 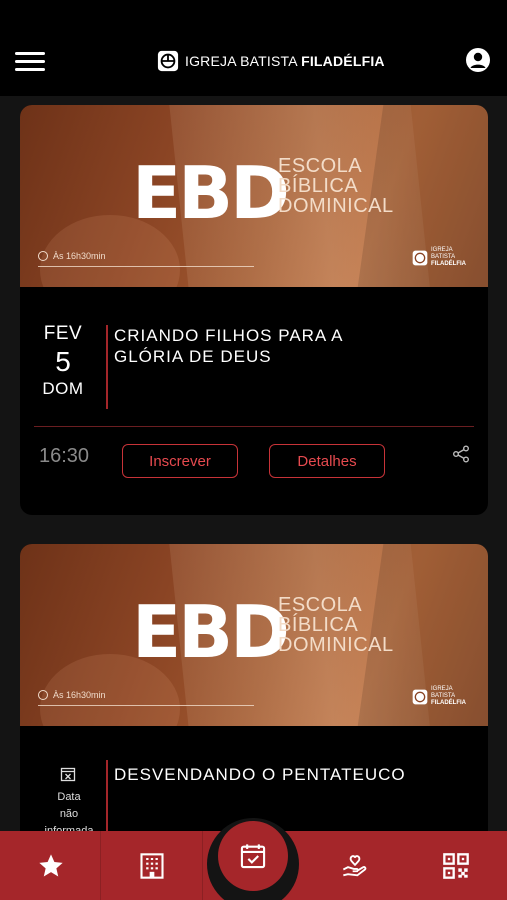 I want to click on nav-church, so click(x=152, y=865).